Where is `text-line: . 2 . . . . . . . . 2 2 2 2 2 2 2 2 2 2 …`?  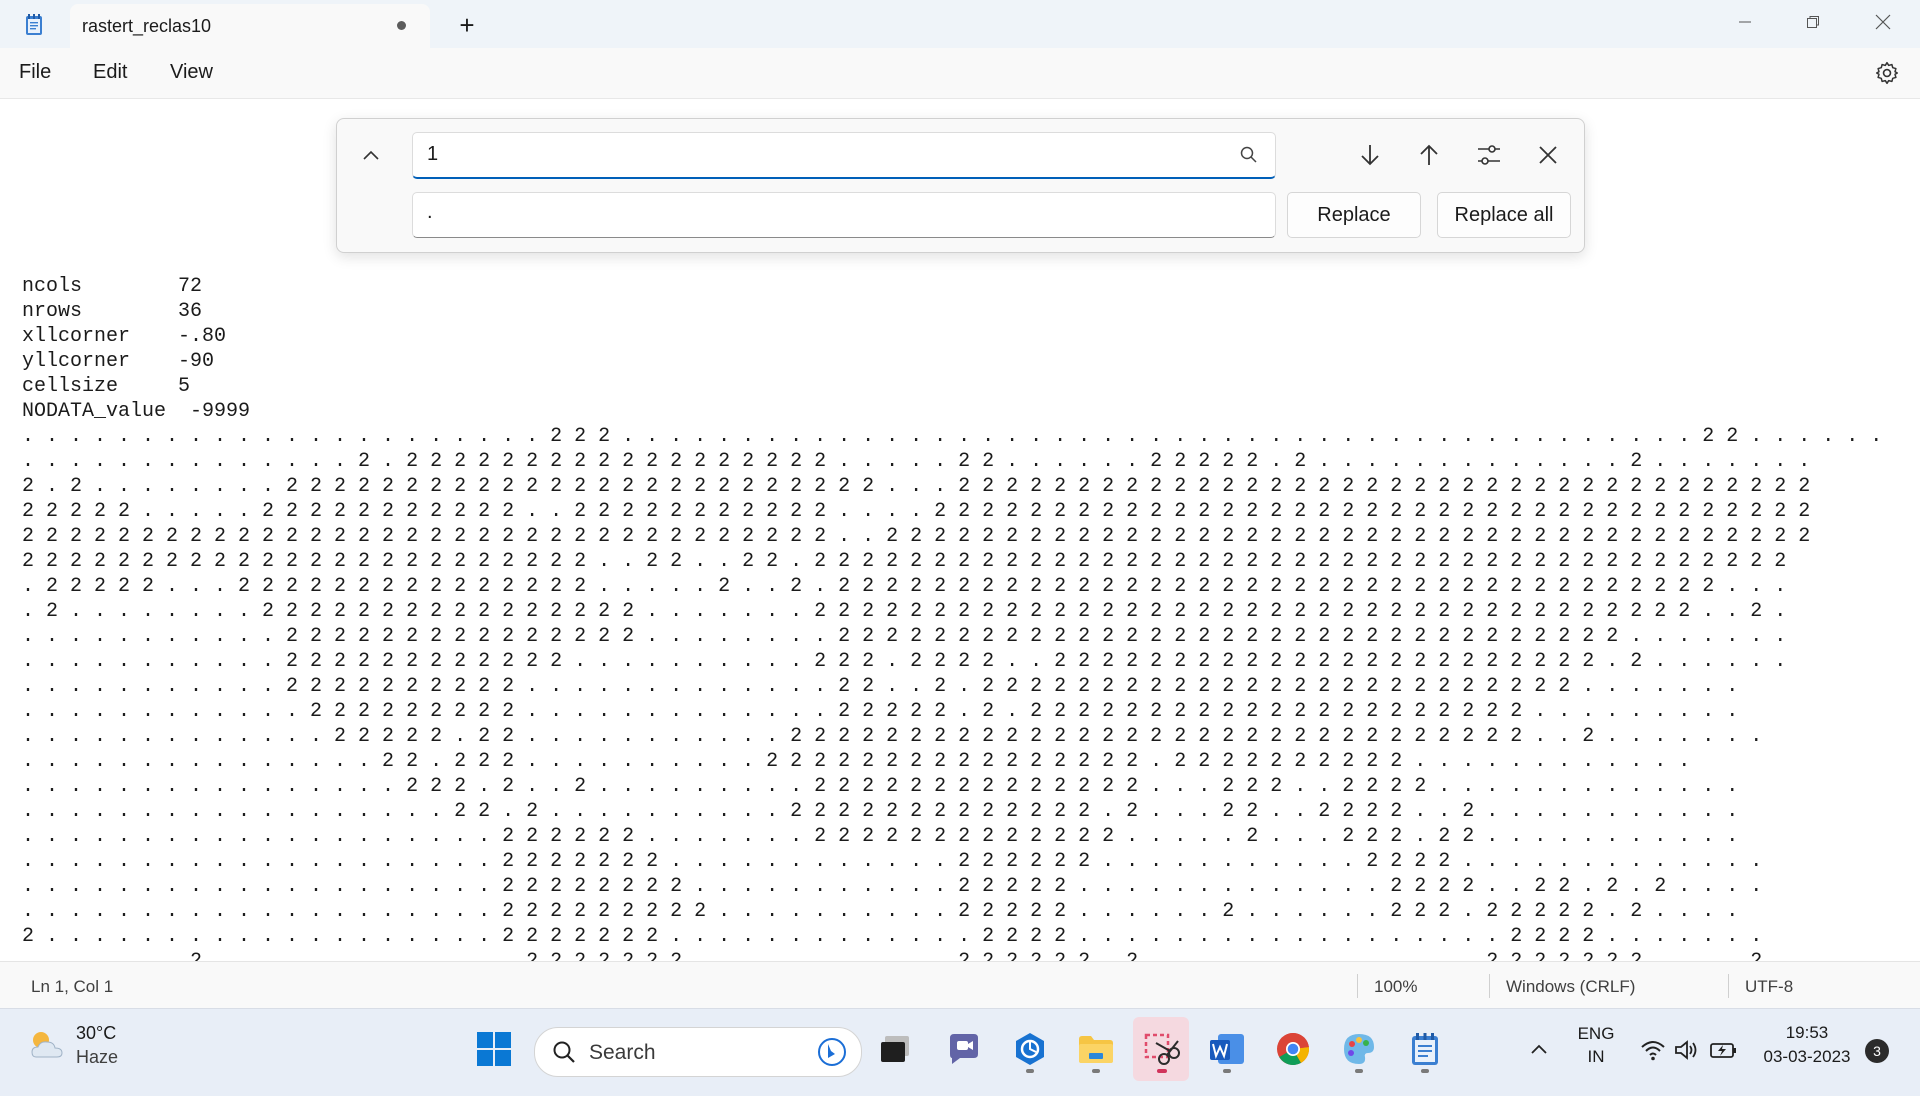
text-line: . 2 . . . . . . . . 2 2 2 2 2 2 2 2 2 2 … is located at coordinates (952, 611).